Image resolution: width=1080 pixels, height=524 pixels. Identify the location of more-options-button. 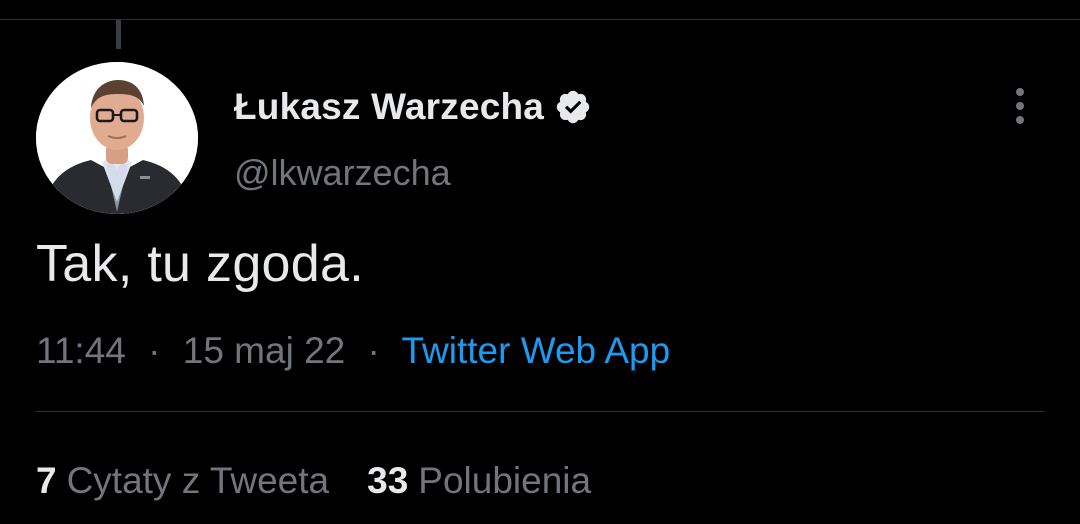
(1020, 106).